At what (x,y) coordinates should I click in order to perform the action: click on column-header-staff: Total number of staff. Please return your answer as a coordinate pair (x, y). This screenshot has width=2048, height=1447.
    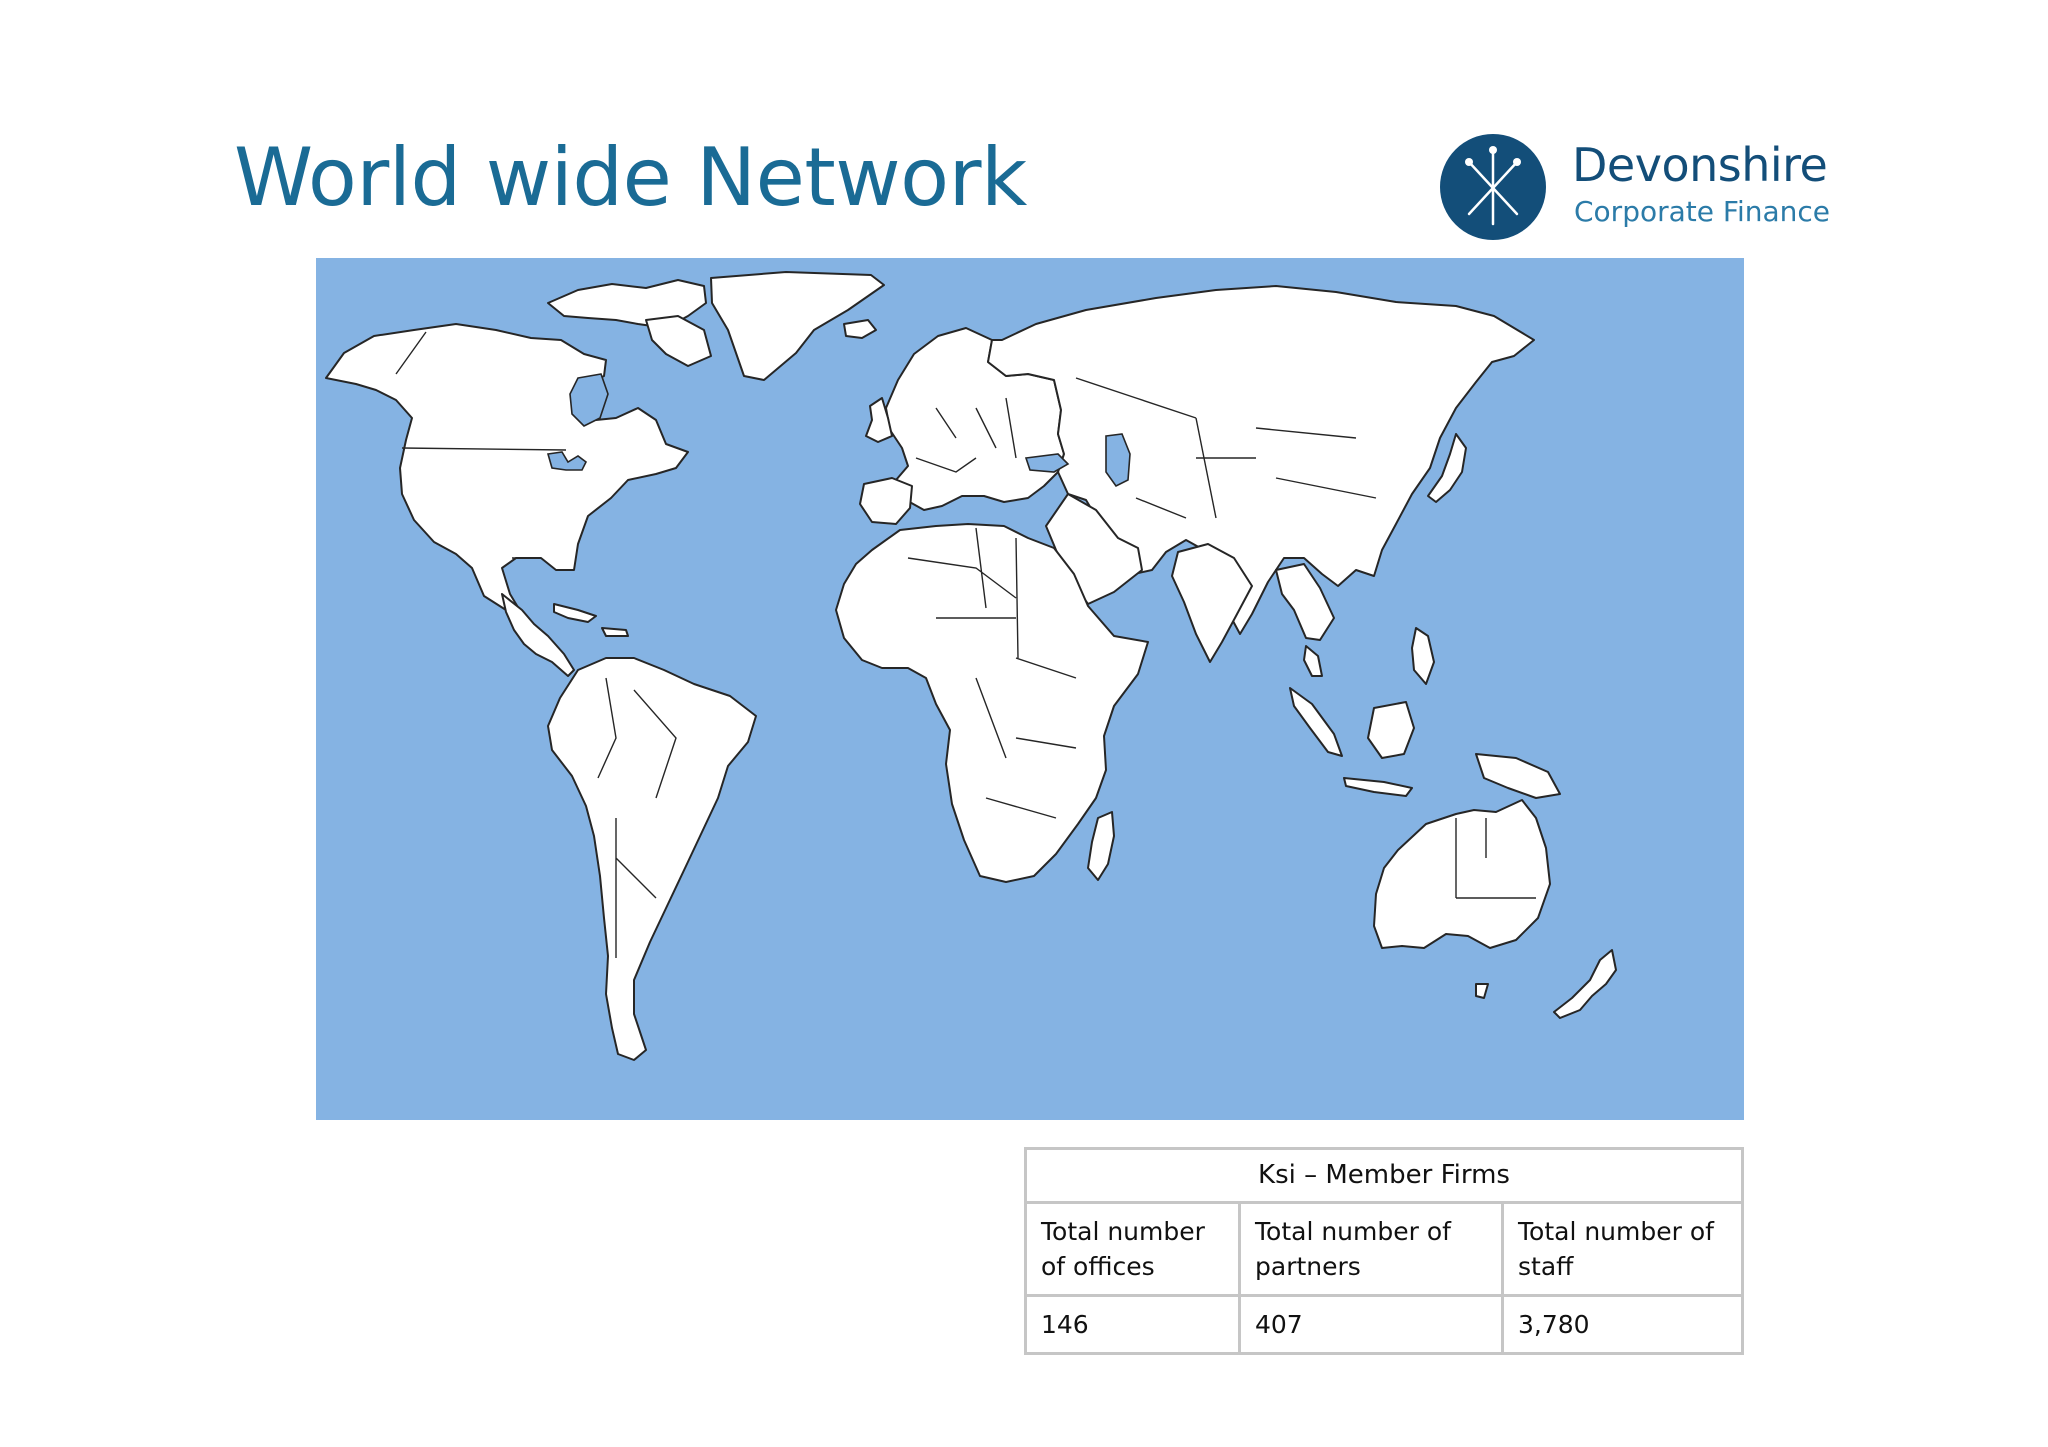
    Looking at the image, I should click on (1622, 1249).